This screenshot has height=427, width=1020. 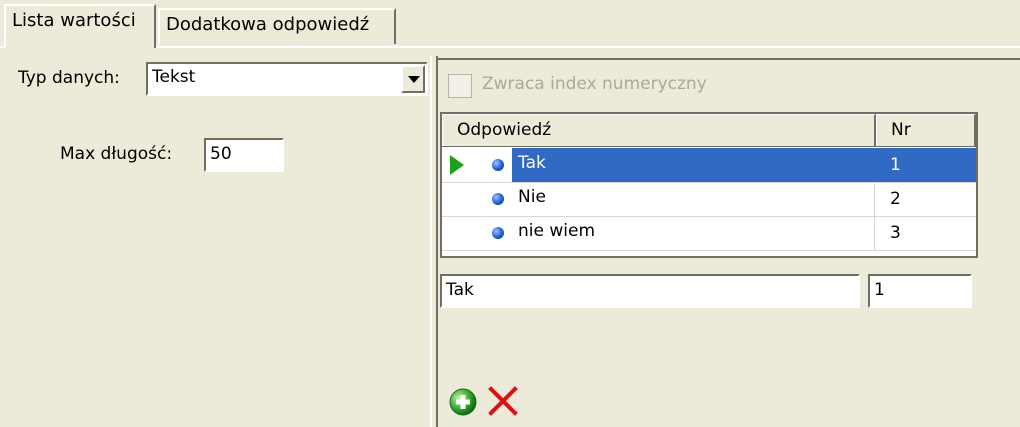 I want to click on grid-header: Odpowiedź Nr, so click(x=709, y=130).